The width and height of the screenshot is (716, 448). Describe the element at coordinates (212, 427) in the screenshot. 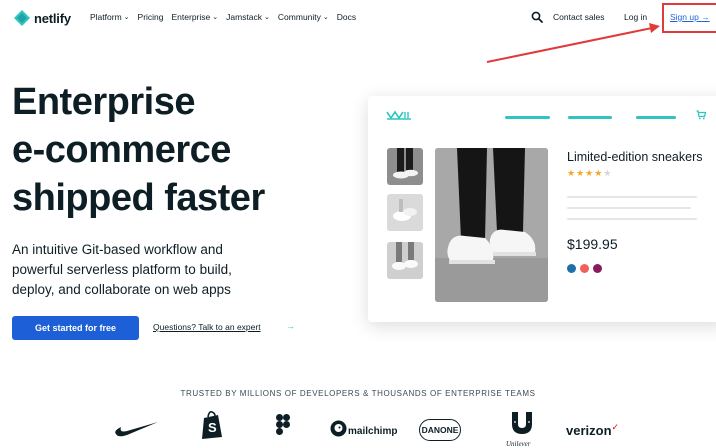

I see `svg-text: S` at that location.